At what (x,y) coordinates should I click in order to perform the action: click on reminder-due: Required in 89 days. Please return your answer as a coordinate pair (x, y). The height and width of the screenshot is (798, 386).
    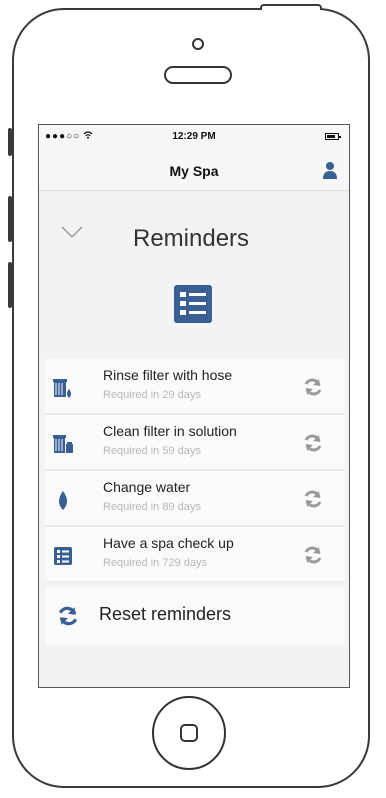
    Looking at the image, I should click on (152, 507).